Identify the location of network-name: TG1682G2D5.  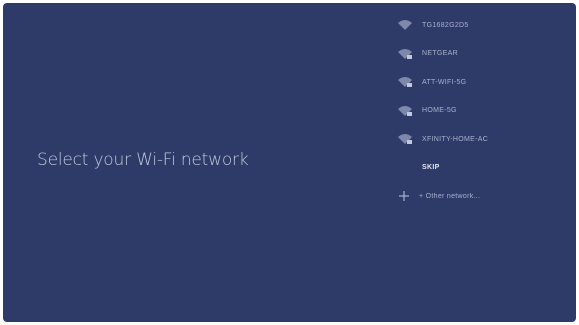
(445, 25).